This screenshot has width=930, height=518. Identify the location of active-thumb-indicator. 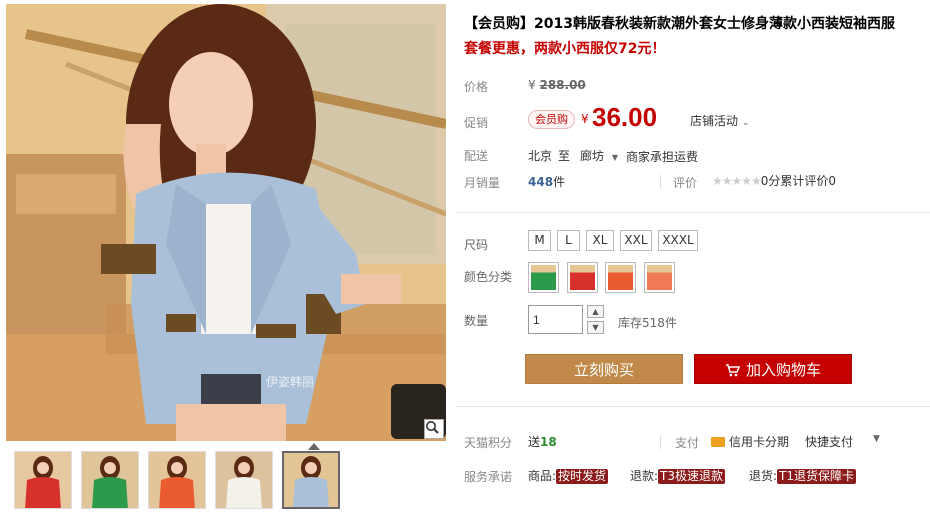
(314, 446).